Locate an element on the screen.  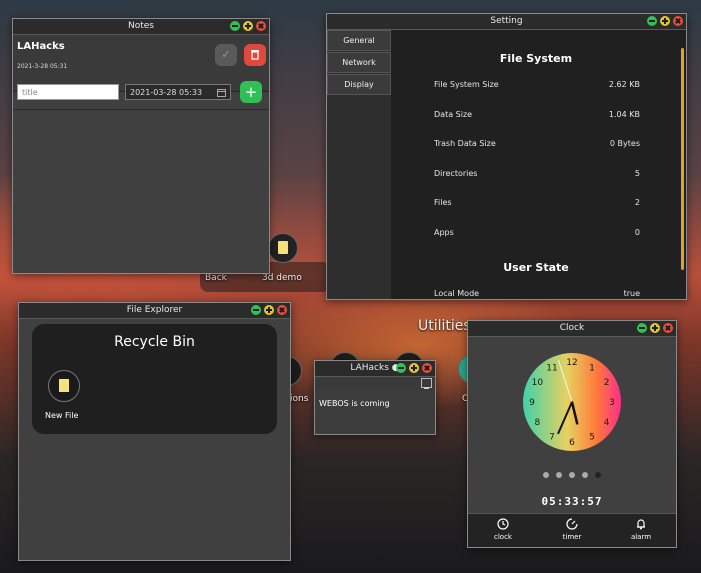
setting-label: Apps is located at coordinates (444, 232).